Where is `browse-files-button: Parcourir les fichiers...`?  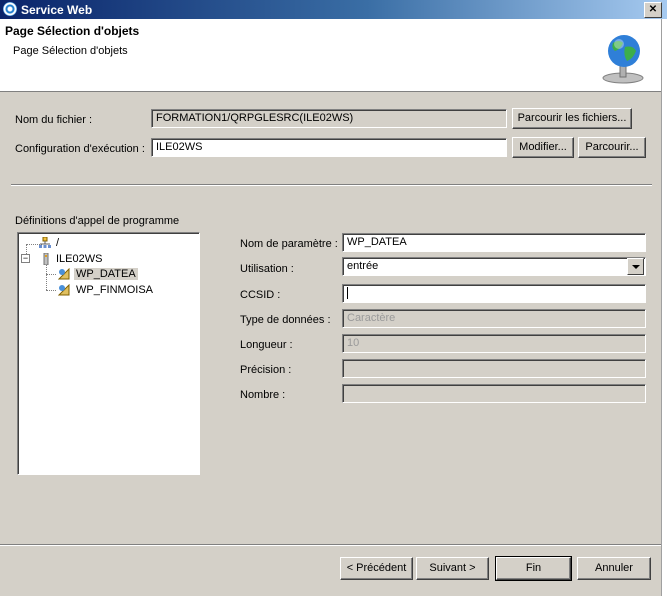
browse-files-button: Parcourir les fichiers... is located at coordinates (572, 118).